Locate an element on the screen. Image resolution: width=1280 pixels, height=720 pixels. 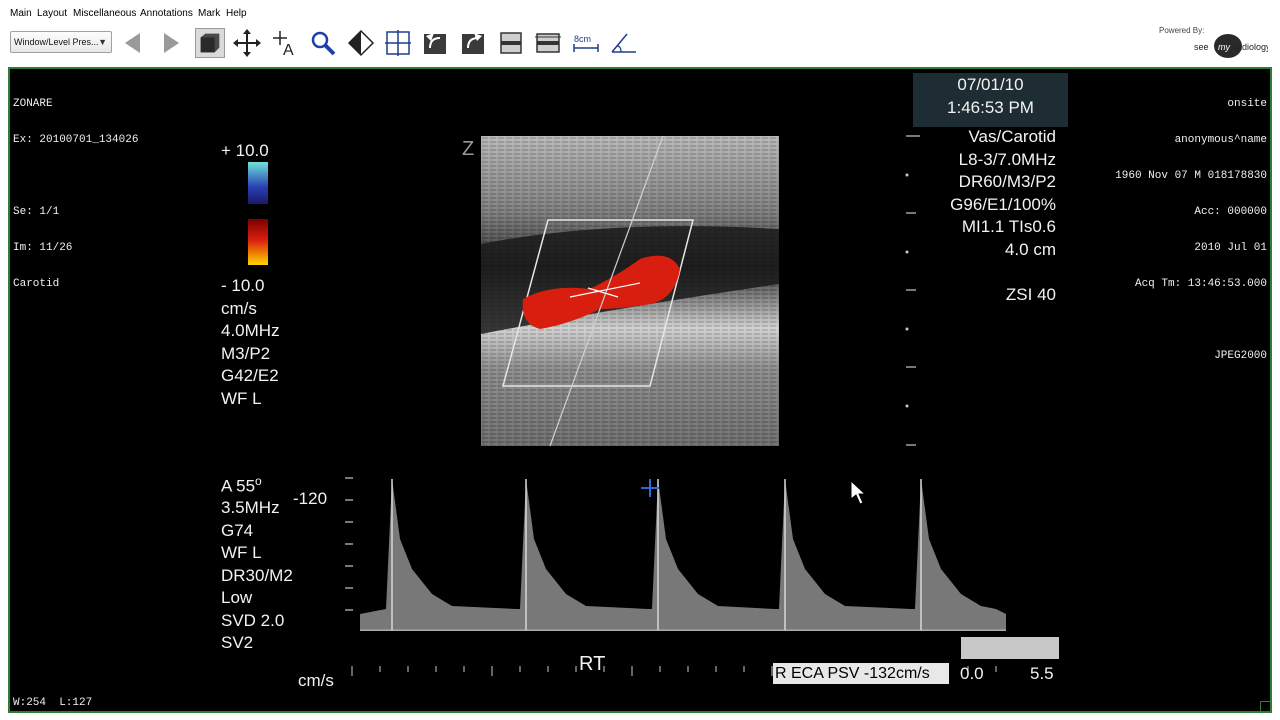
next-arrow-icon is located at coordinates (171, 43).